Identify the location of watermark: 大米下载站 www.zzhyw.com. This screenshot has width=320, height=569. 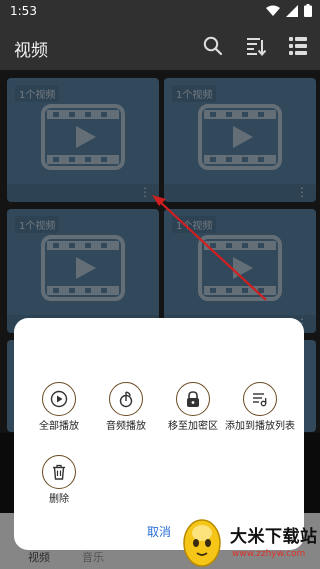
(248, 541).